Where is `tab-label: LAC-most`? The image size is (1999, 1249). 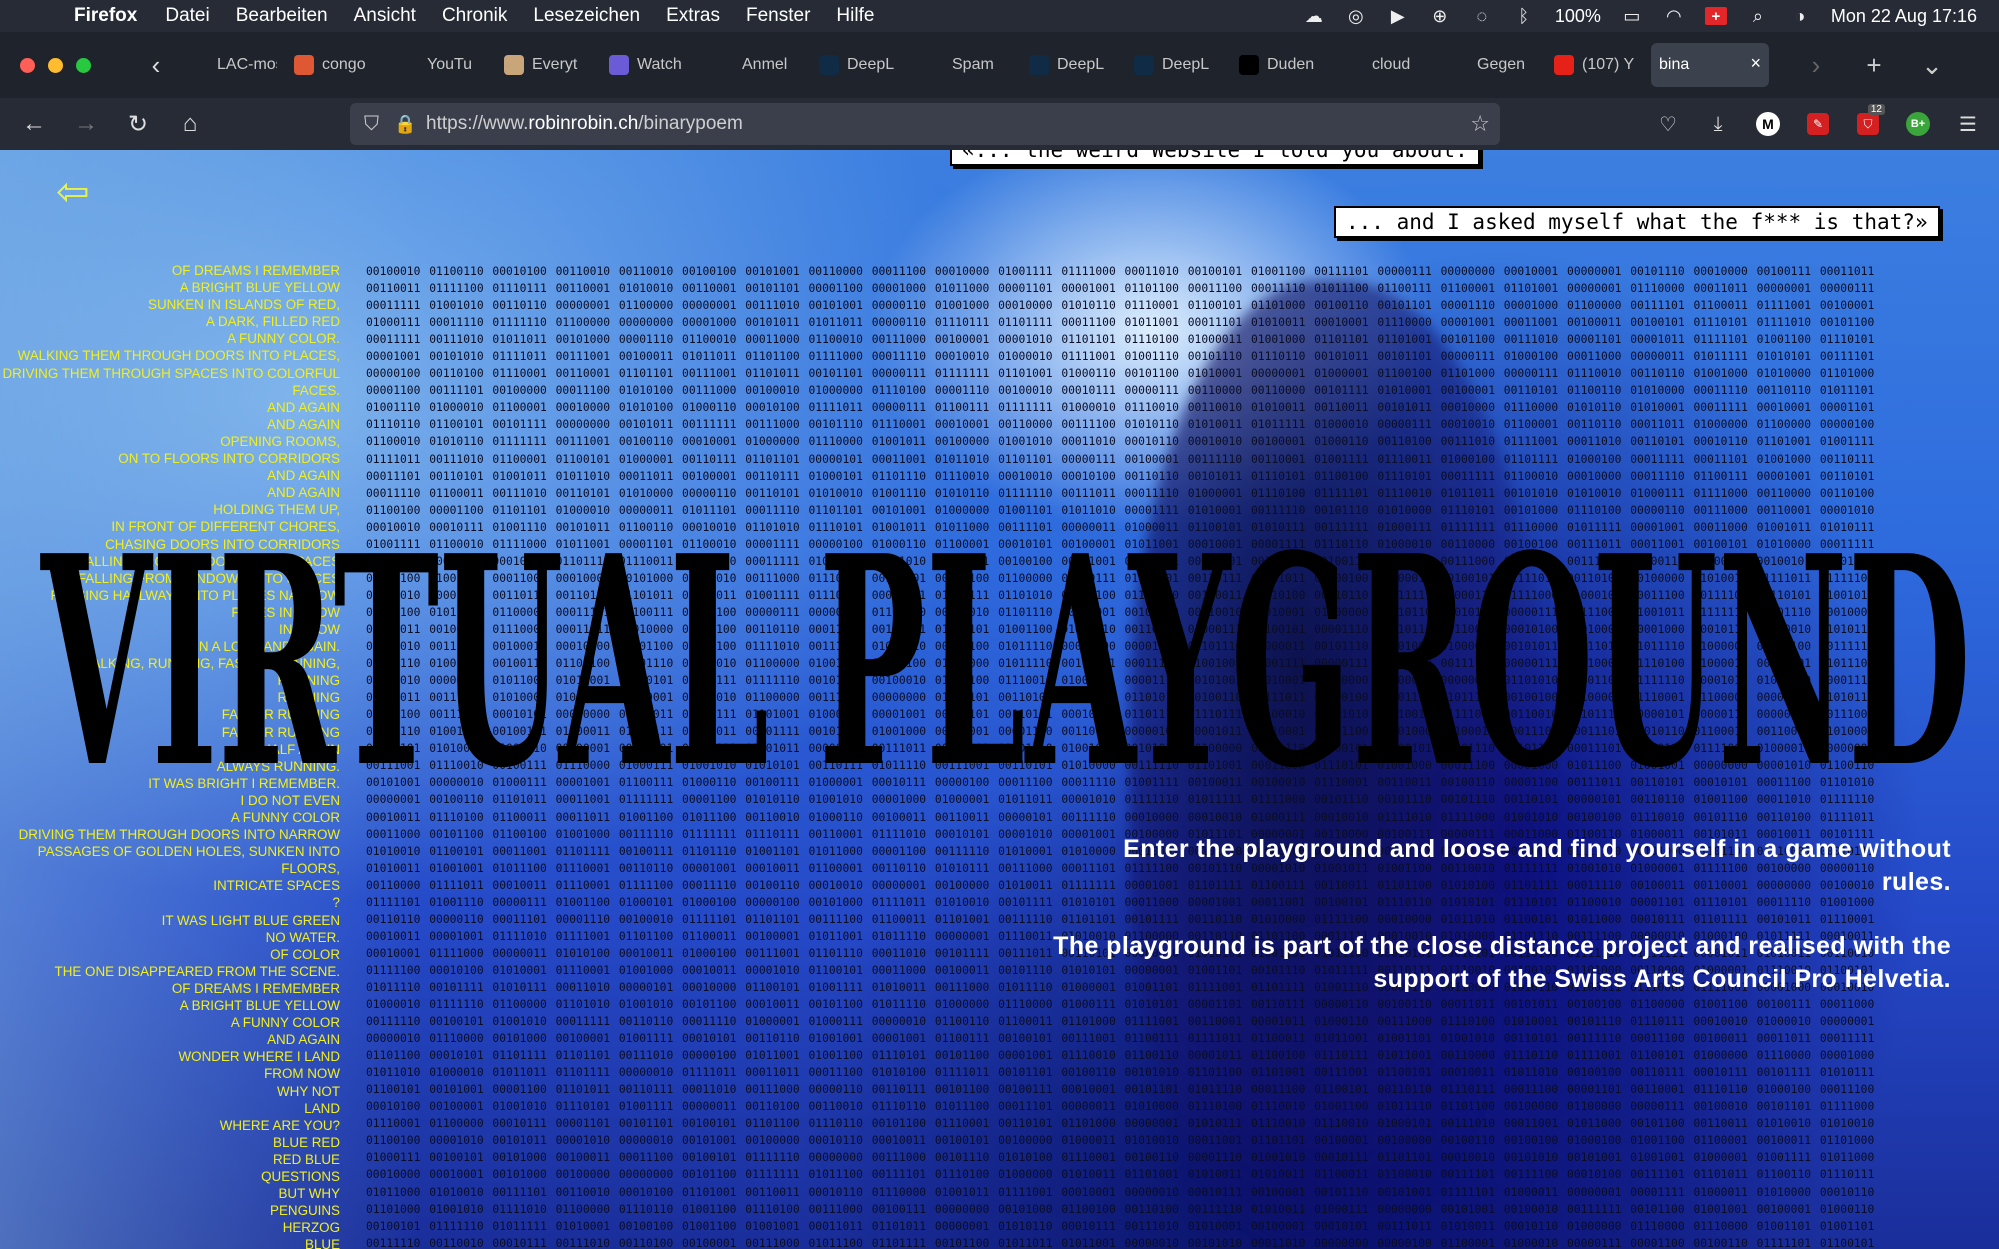
tab-label: LAC-most is located at coordinates (247, 64).